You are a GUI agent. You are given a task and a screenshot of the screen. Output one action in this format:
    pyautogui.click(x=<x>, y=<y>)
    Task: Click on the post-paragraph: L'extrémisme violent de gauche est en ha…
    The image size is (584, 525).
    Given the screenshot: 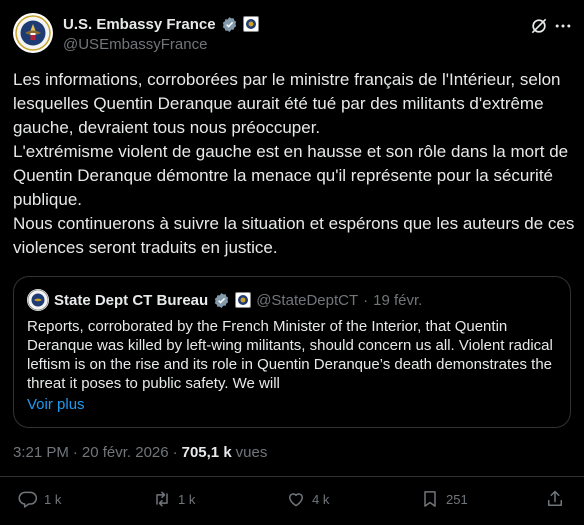 What is the action you would take?
    pyautogui.click(x=291, y=175)
    